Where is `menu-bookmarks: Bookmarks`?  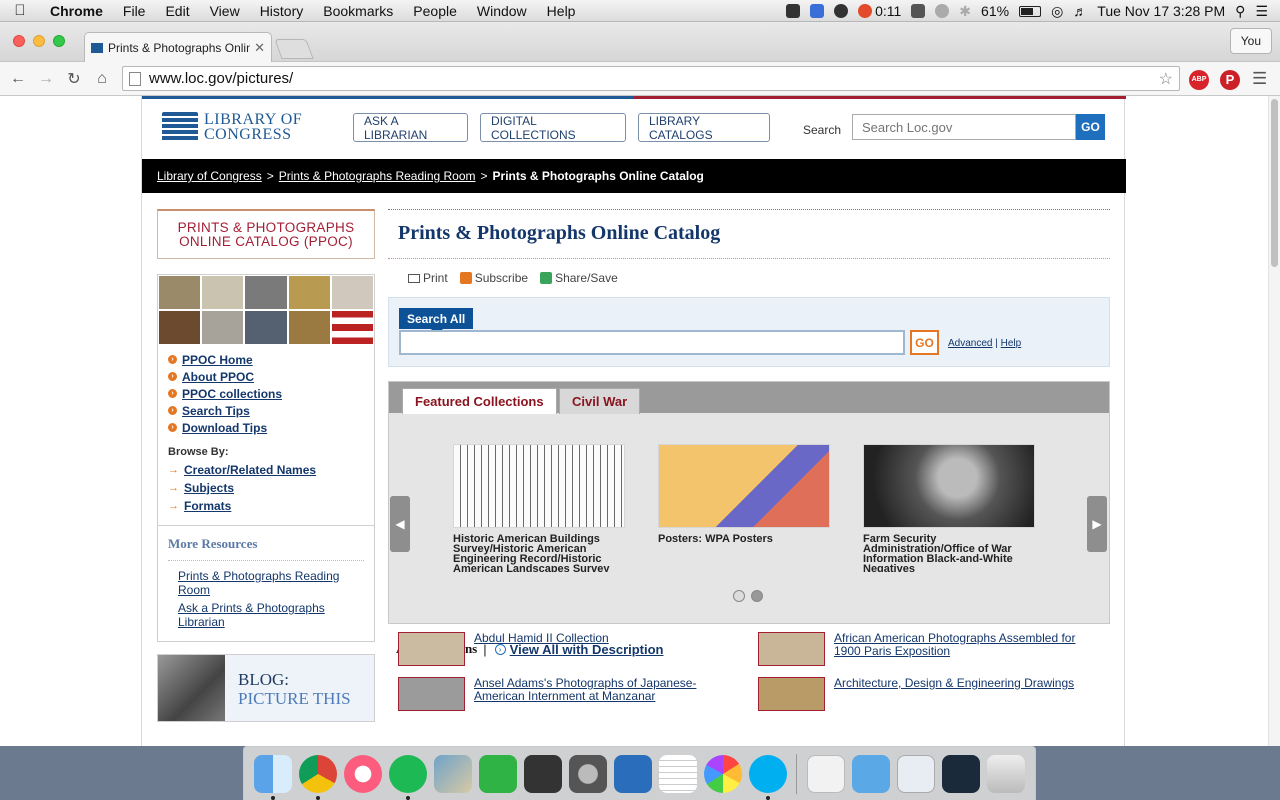
menu-bookmarks: Bookmarks is located at coordinates (358, 11).